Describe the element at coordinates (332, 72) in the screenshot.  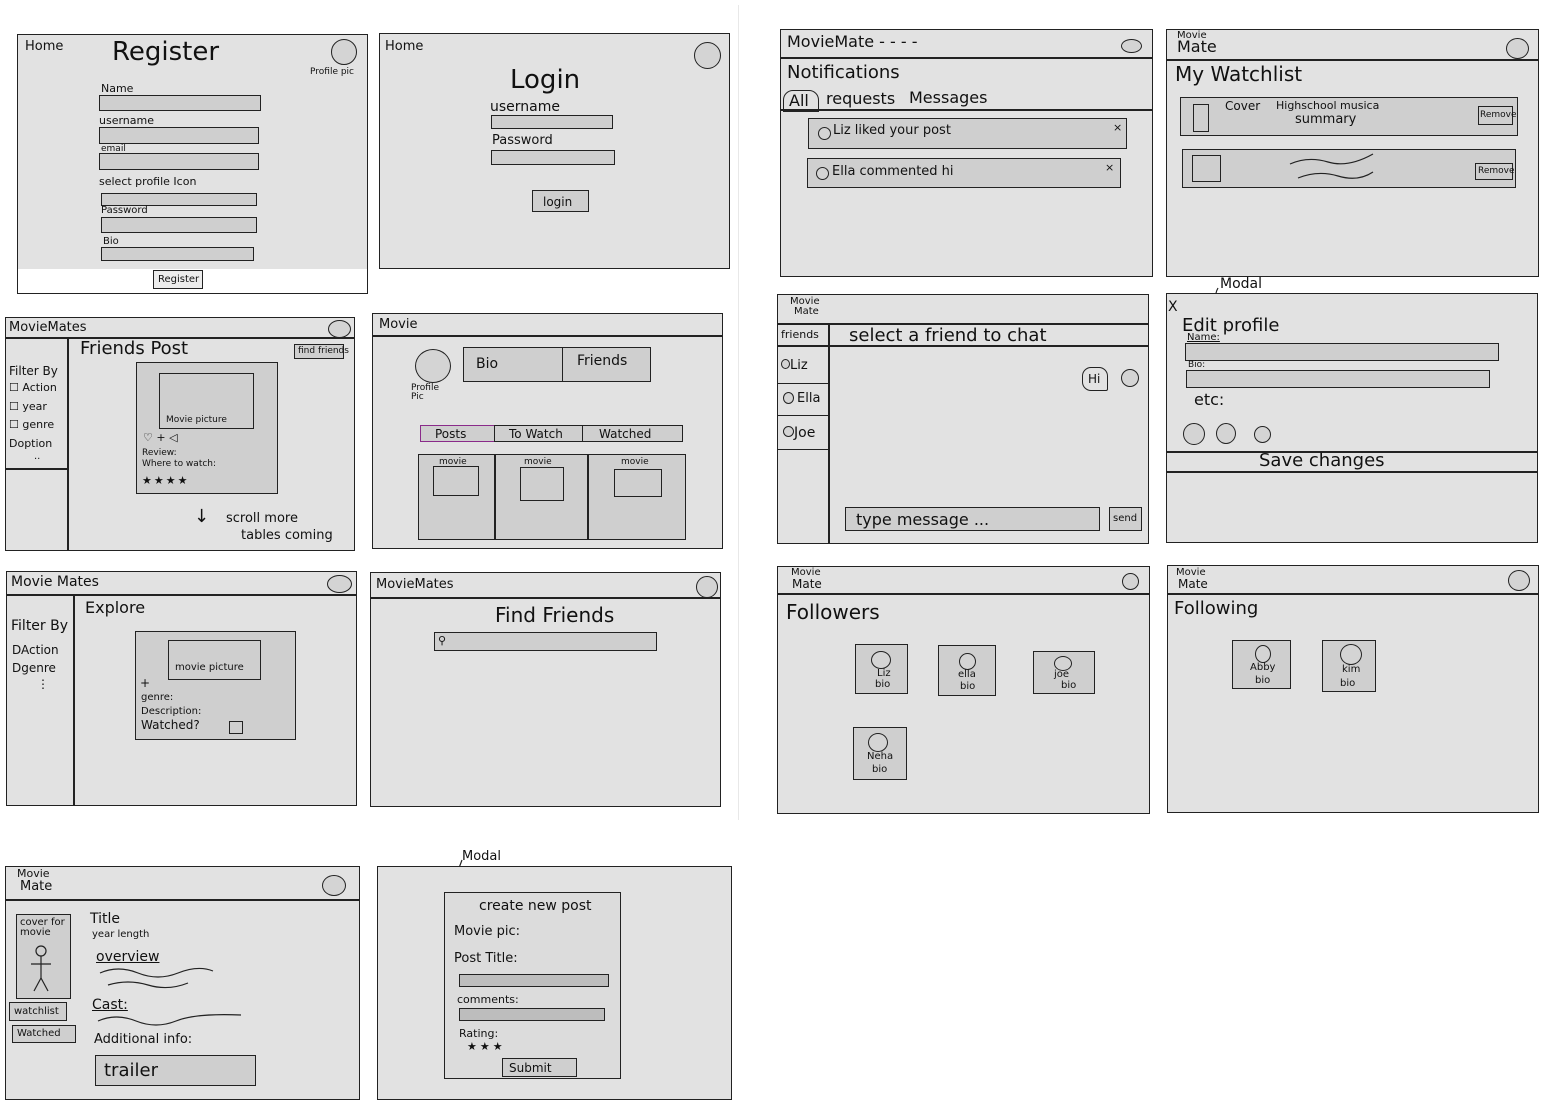
I see `profile-pic-label: Profile pic` at that location.